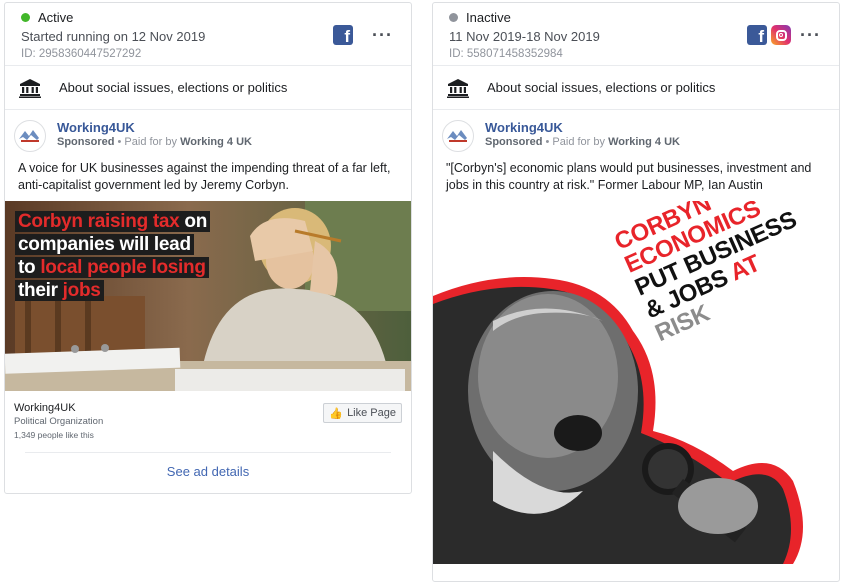  I want to click on caption-line3-red: local people losing, so click(123, 267).